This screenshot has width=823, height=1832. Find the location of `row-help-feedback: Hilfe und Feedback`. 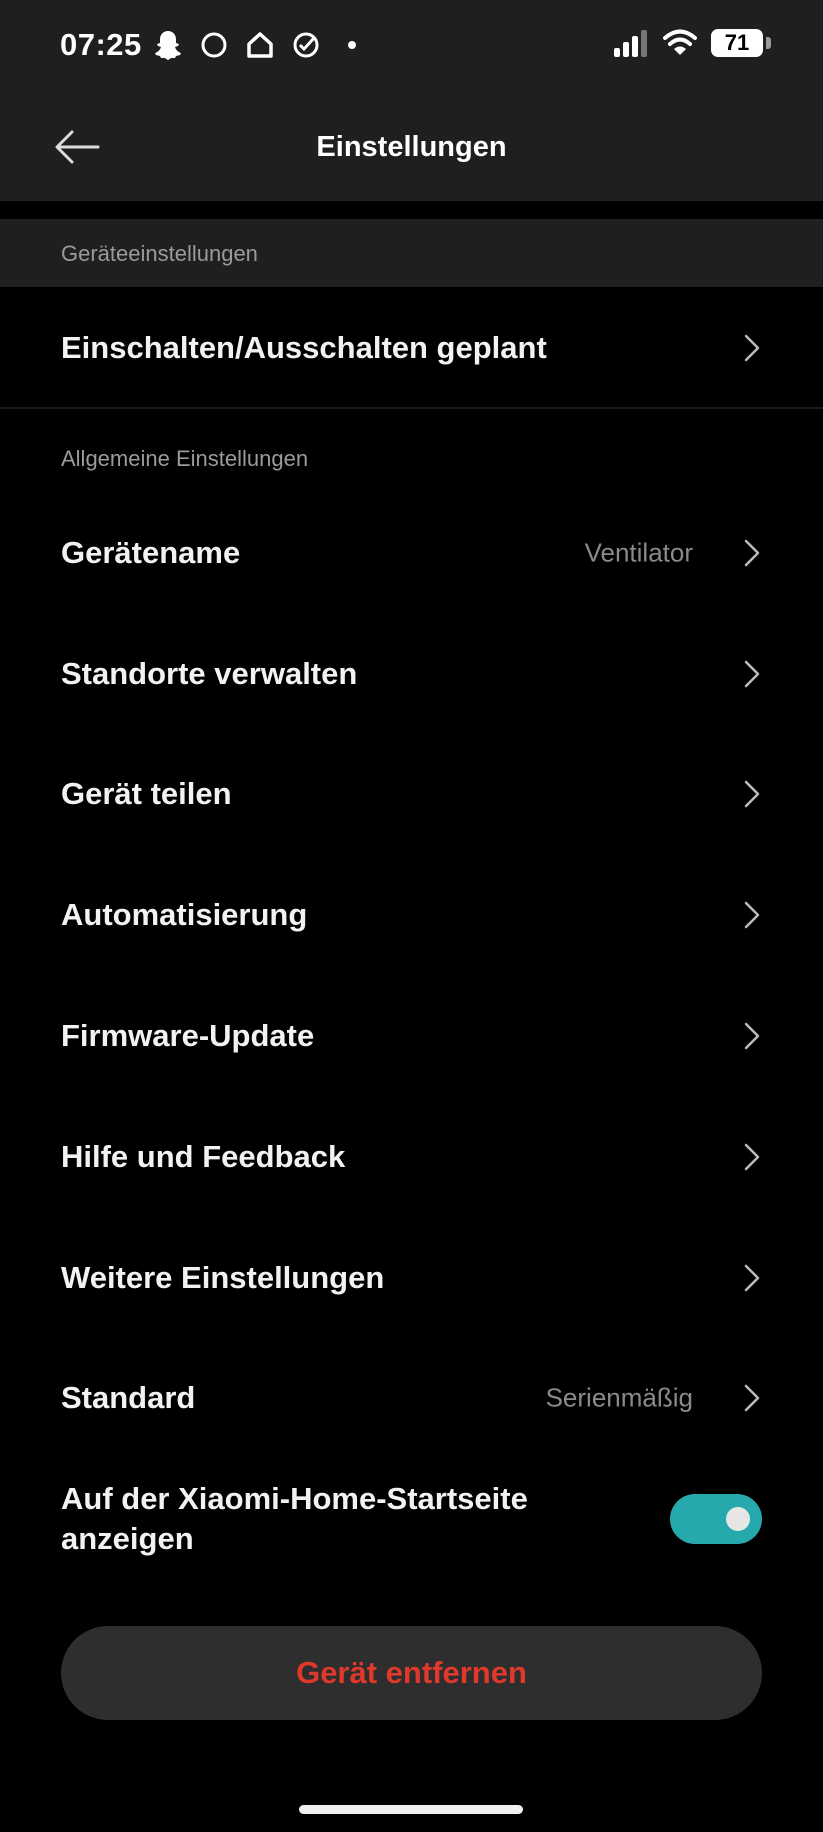

row-help-feedback: Hilfe und Feedback is located at coordinates (411, 1157).